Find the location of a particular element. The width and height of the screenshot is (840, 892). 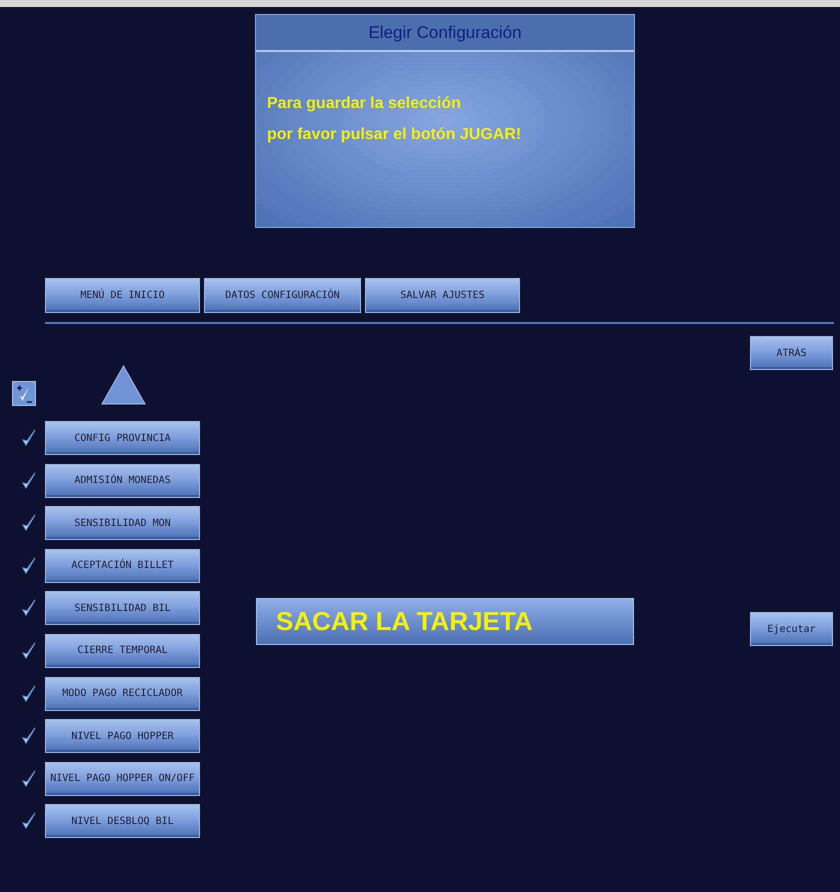

execute-button: Ejecutar is located at coordinates (791, 629).